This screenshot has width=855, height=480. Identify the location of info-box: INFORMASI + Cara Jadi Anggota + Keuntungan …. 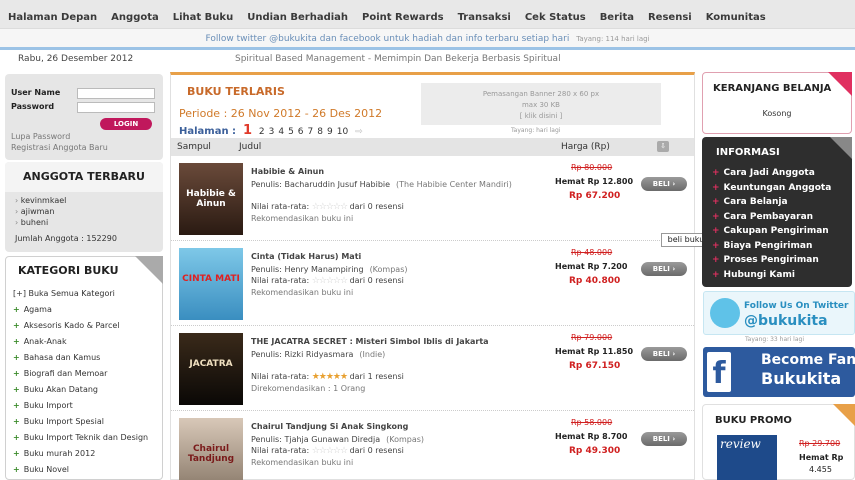
(777, 212).